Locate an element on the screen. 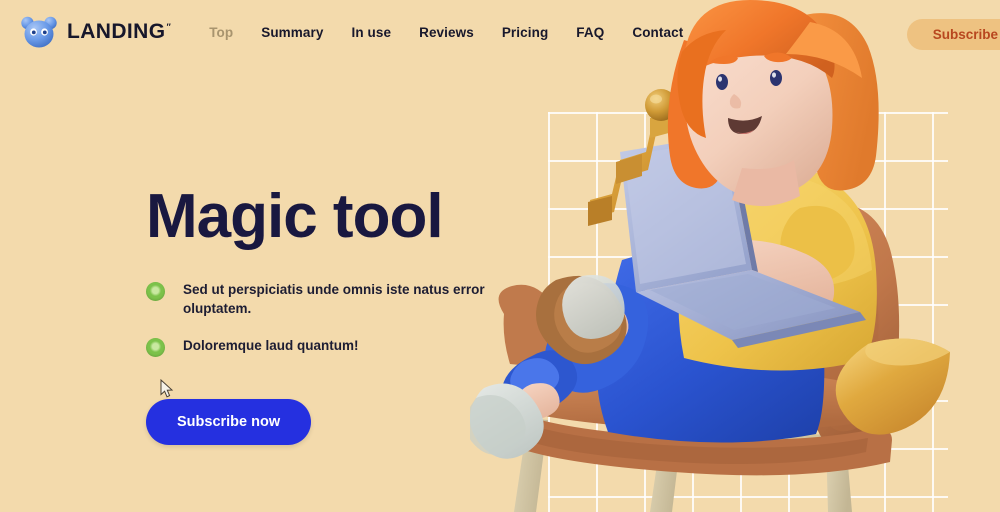 This screenshot has height=512, width=1000. nav-item-faq: FAQ is located at coordinates (590, 32).